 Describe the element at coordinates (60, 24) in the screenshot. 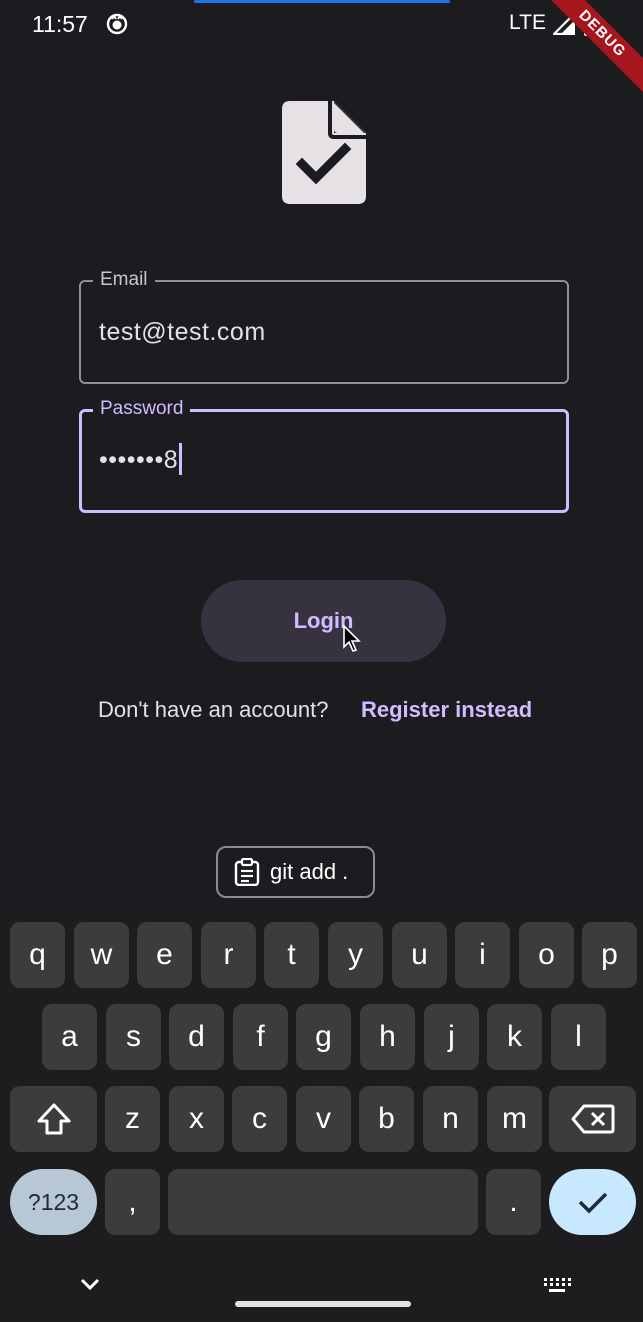

I see `status-time: 11:57` at that location.